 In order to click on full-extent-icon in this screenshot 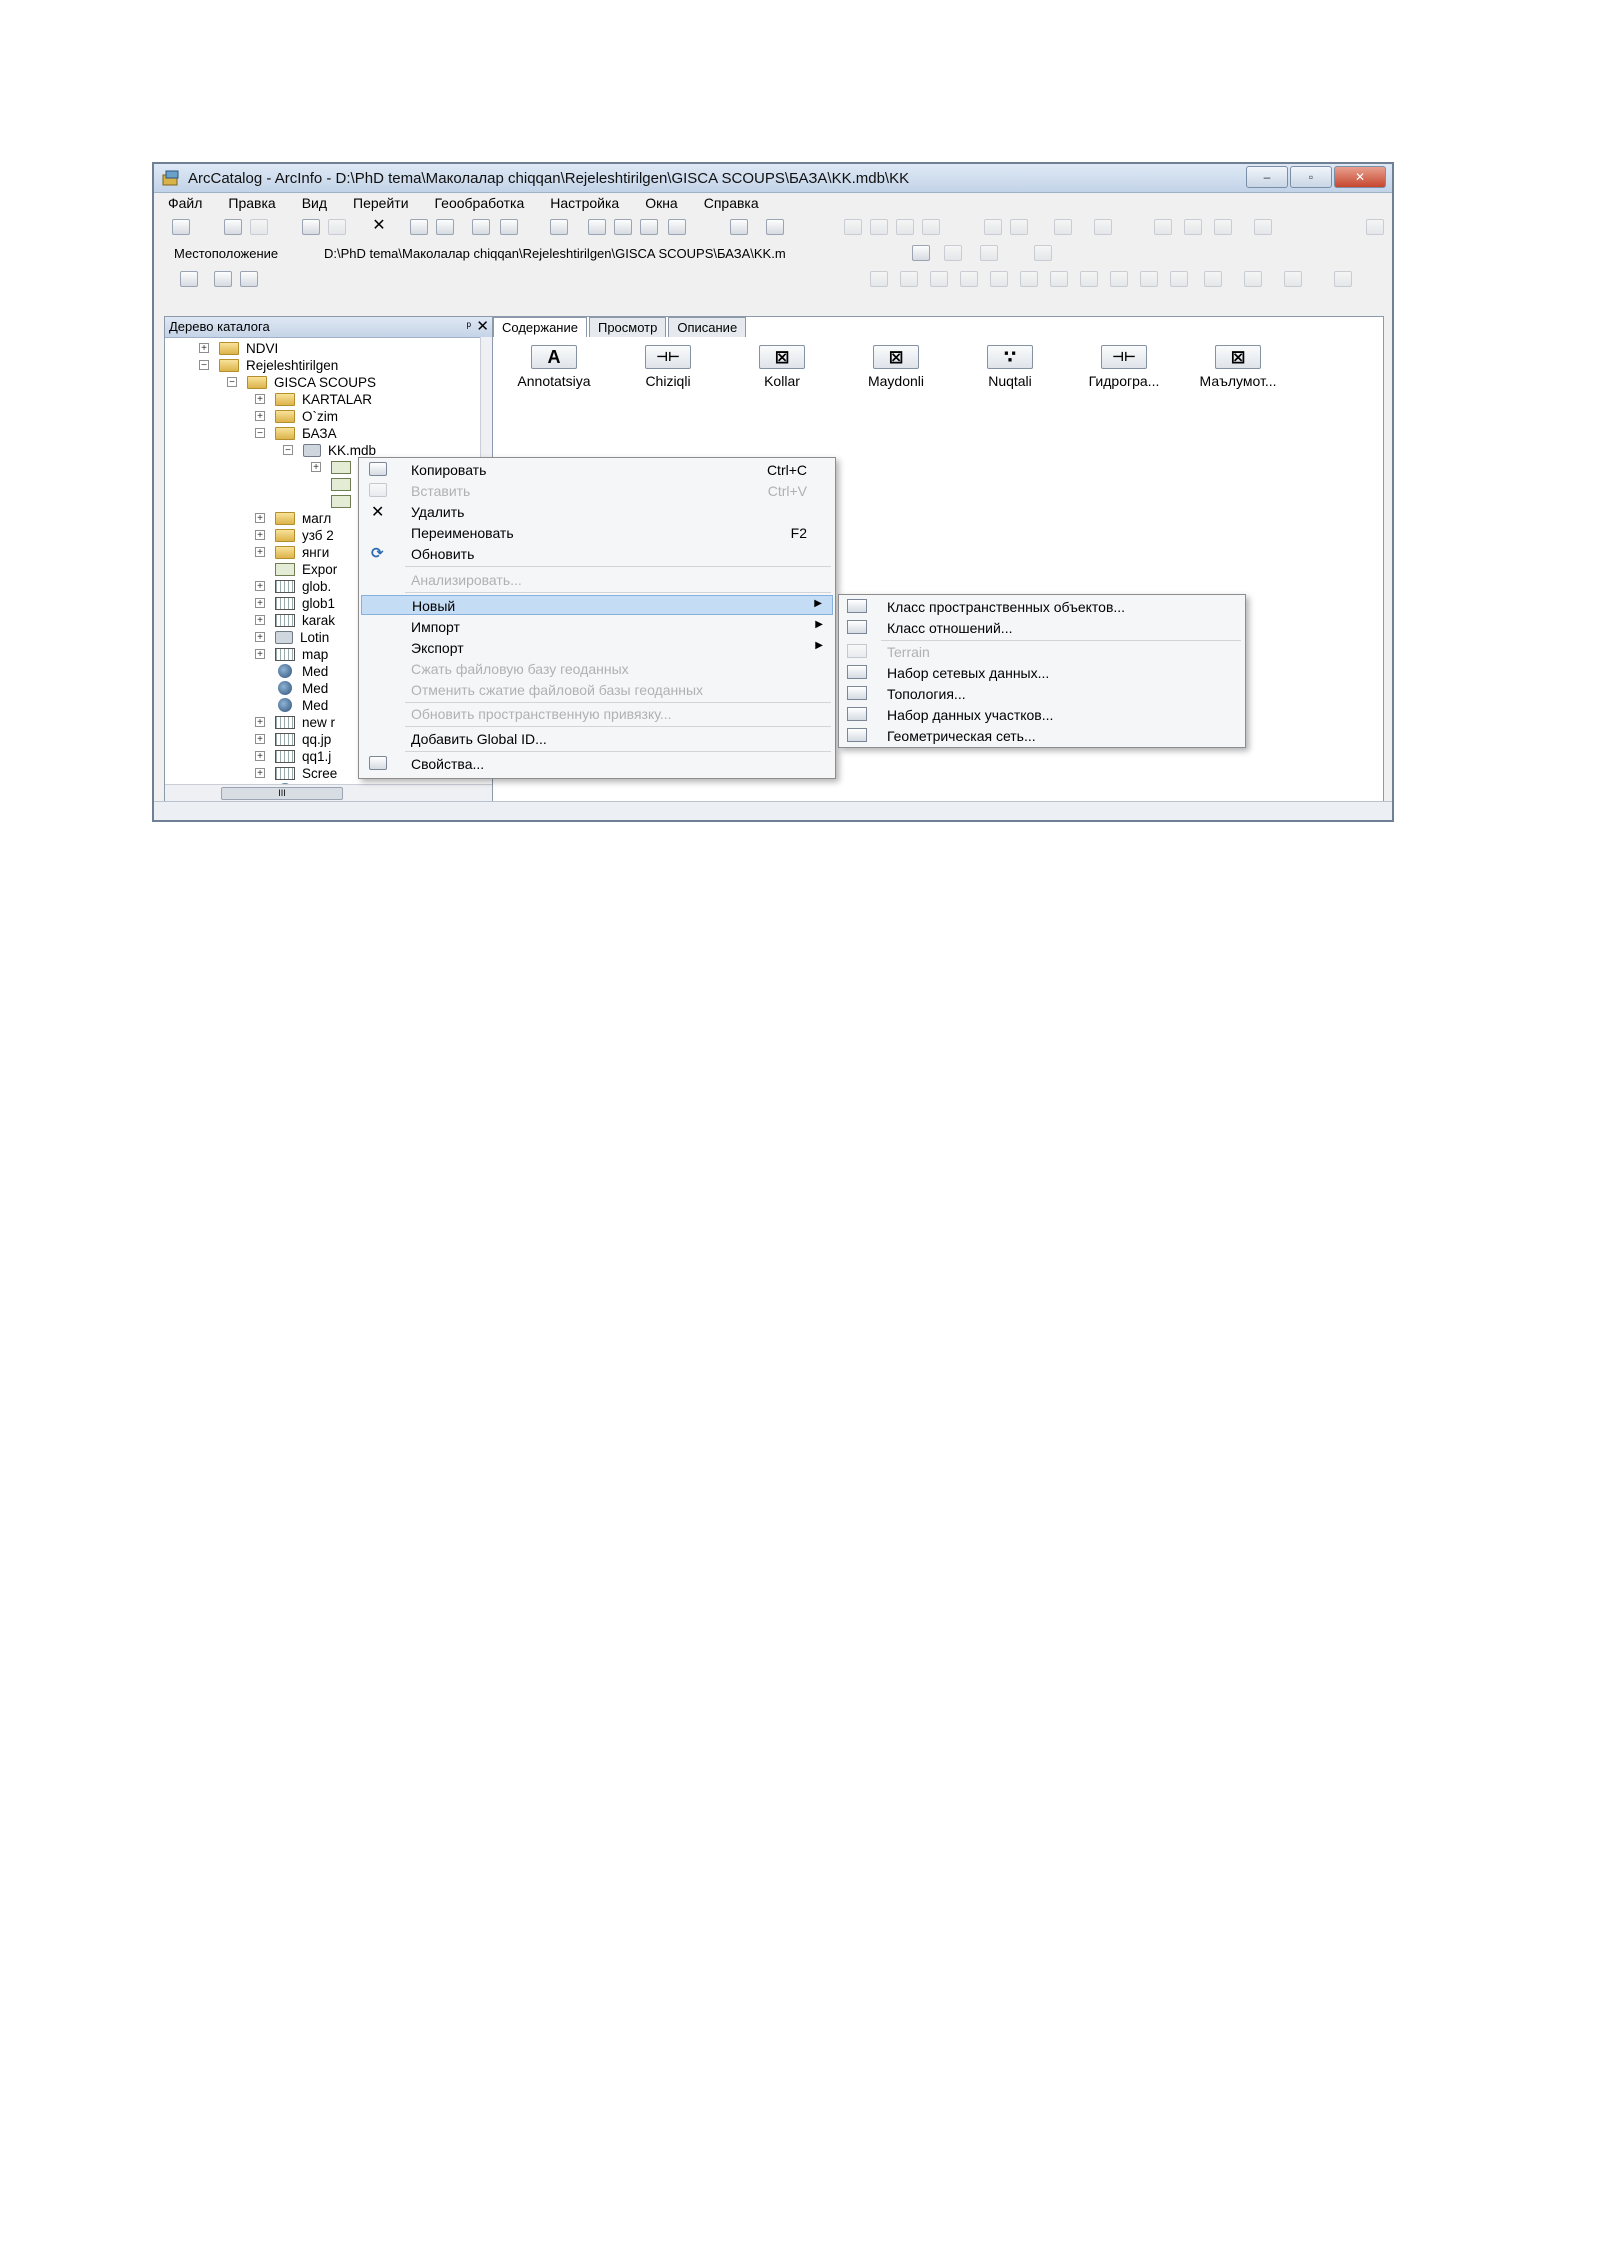, I will do `click(931, 227)`.